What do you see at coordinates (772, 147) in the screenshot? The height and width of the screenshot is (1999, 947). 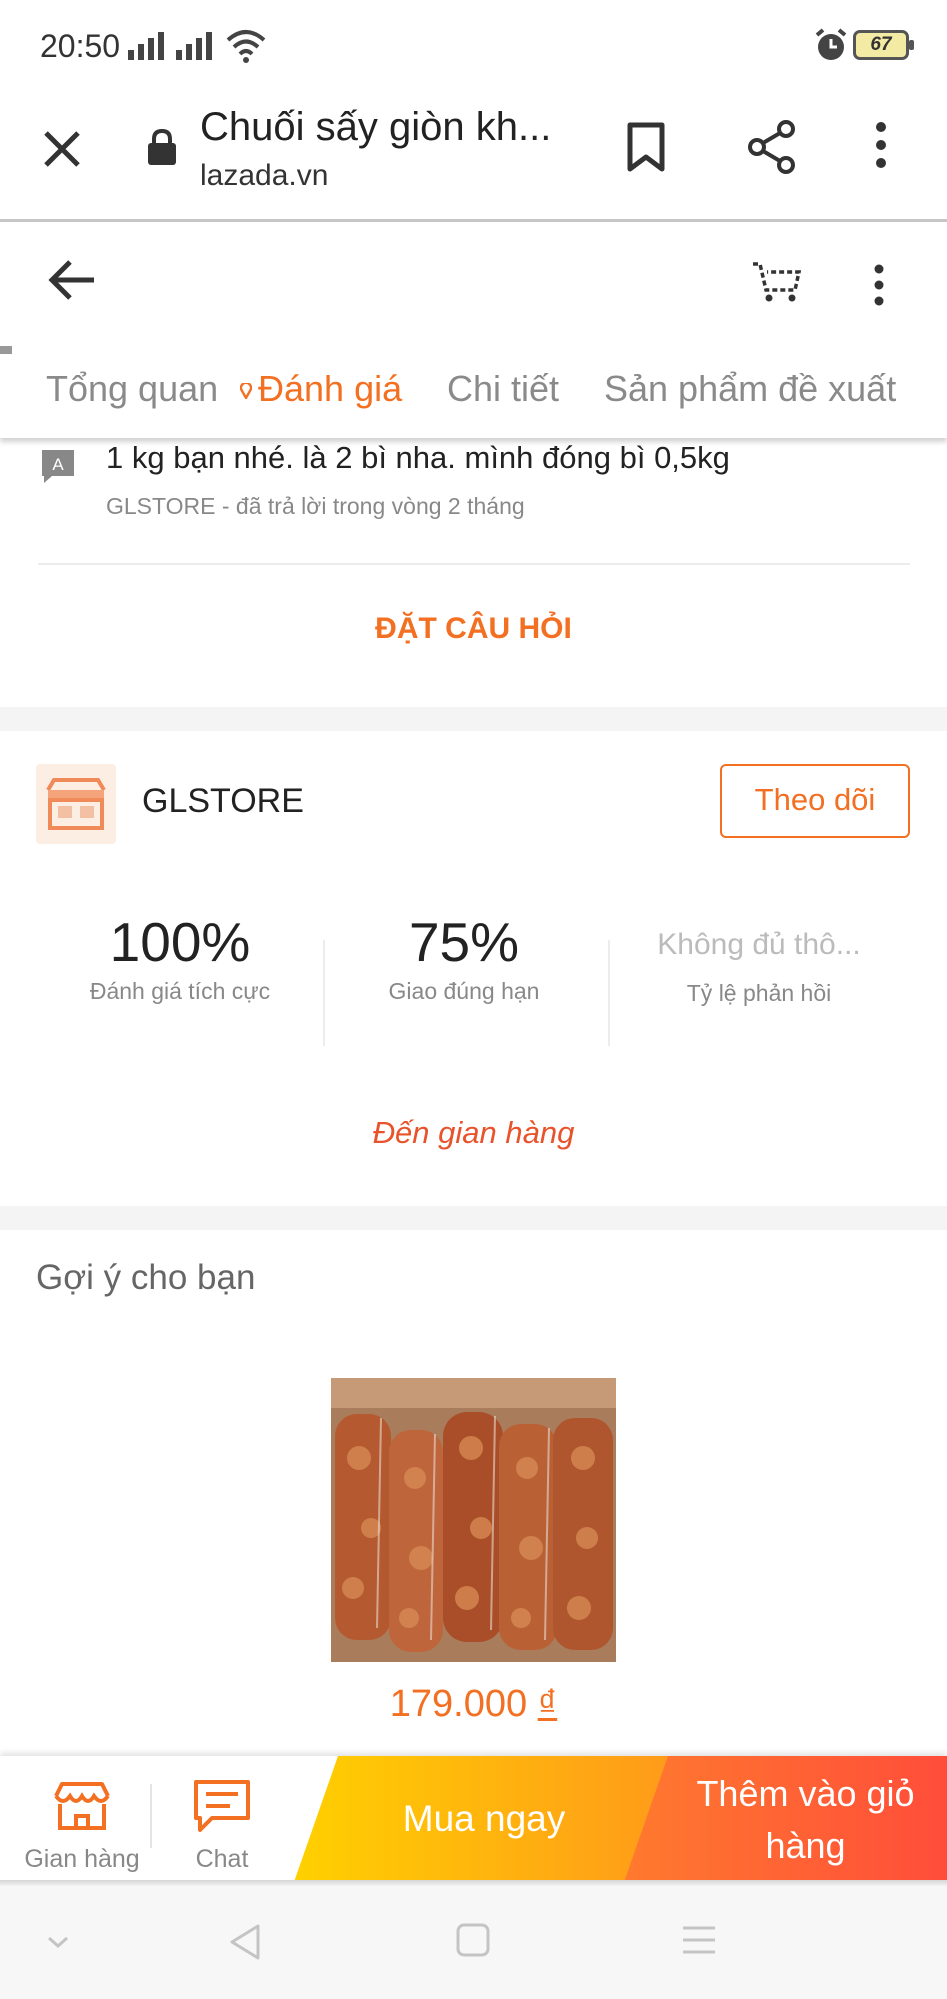 I see `share-icon` at bounding box center [772, 147].